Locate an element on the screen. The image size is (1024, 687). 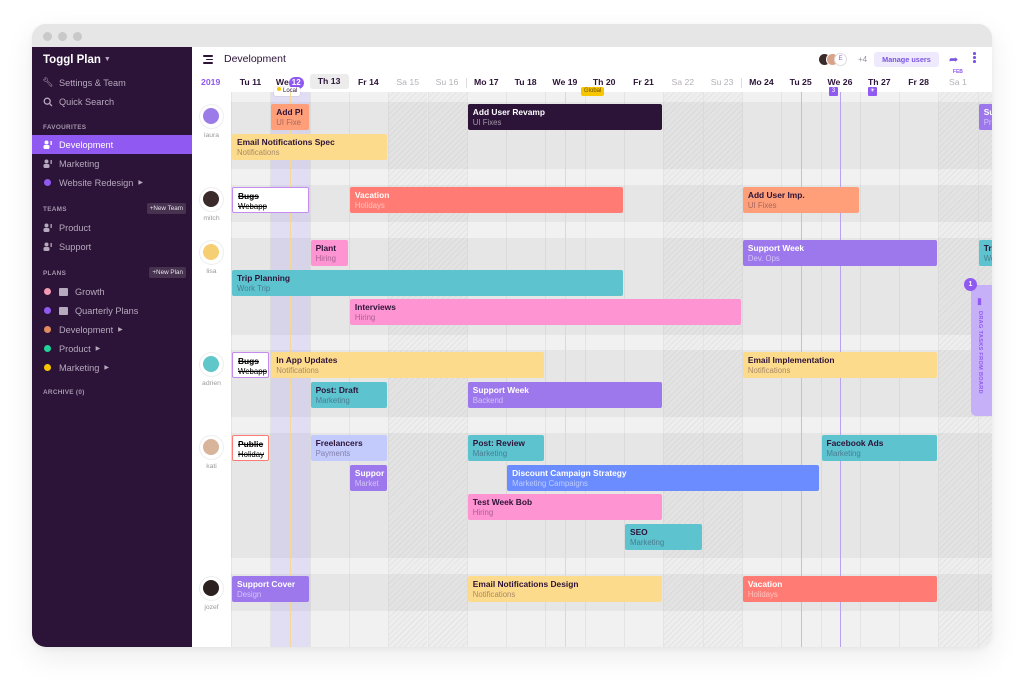
share-icon: ➦ is located at coordinates (953, 59).